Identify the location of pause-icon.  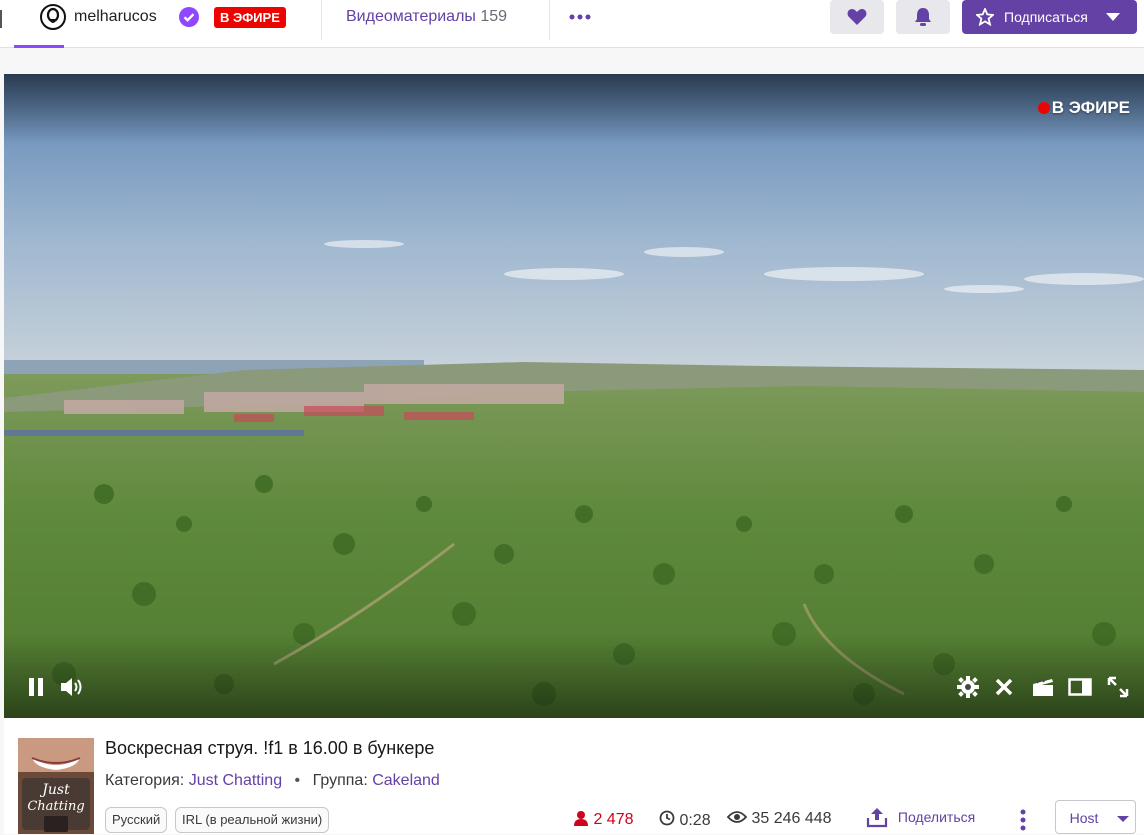
(36, 687).